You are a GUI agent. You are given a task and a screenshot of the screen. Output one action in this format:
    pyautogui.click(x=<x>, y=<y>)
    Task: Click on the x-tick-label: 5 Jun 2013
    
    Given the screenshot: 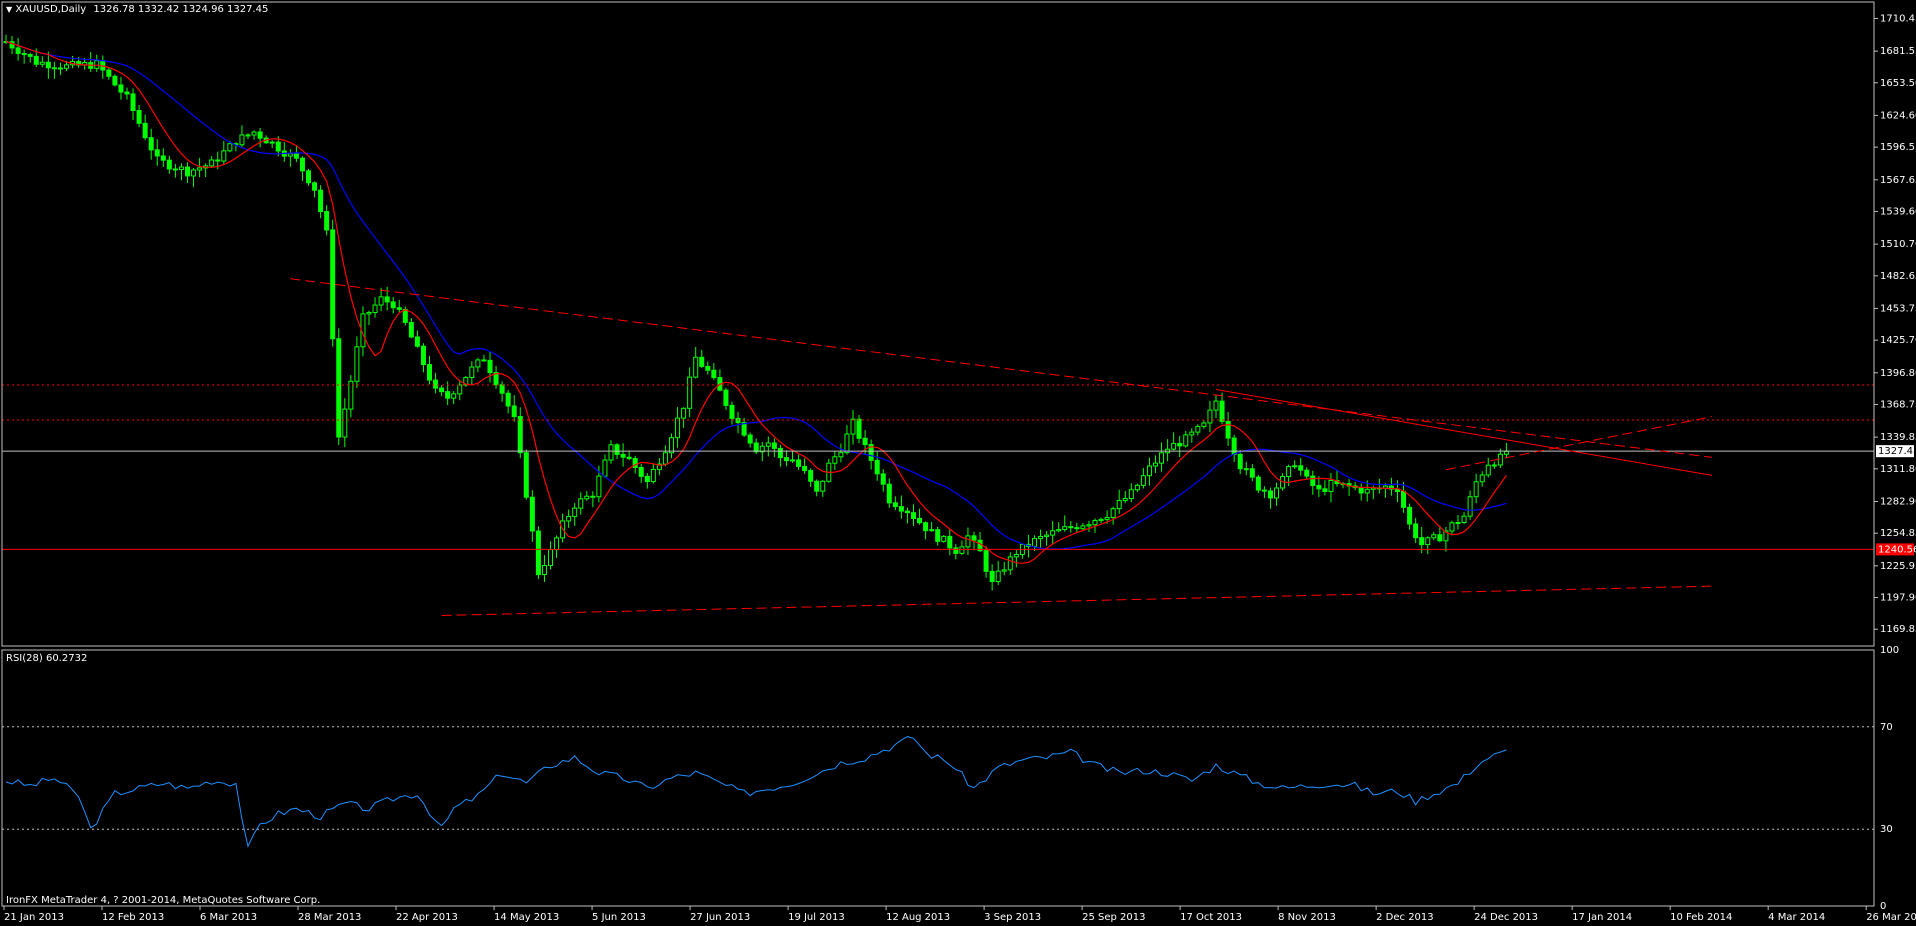 What is the action you would take?
    pyautogui.click(x=619, y=917)
    